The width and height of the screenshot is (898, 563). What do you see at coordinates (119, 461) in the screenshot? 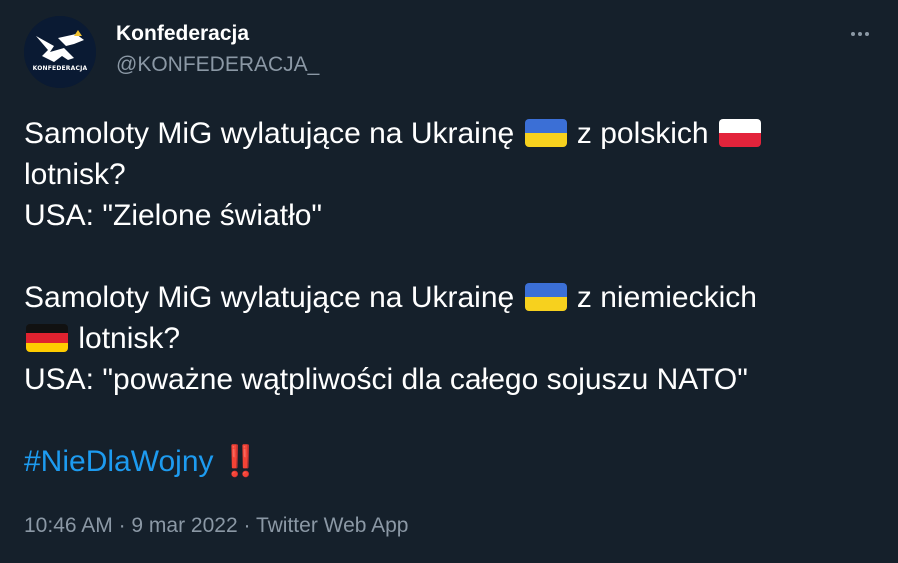
I see `hashtag-link: #NieDlaWojny` at bounding box center [119, 461].